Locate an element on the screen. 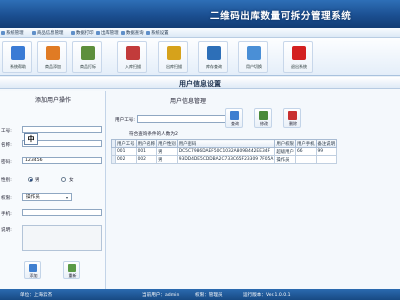  exit-button: 退出系统 is located at coordinates (298, 57).